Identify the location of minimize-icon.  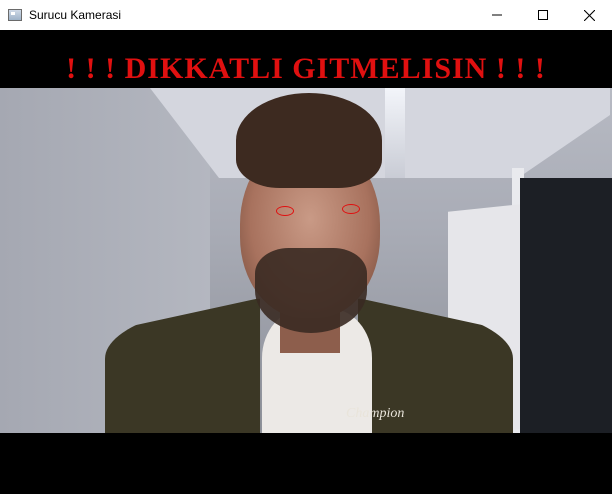
(497, 15).